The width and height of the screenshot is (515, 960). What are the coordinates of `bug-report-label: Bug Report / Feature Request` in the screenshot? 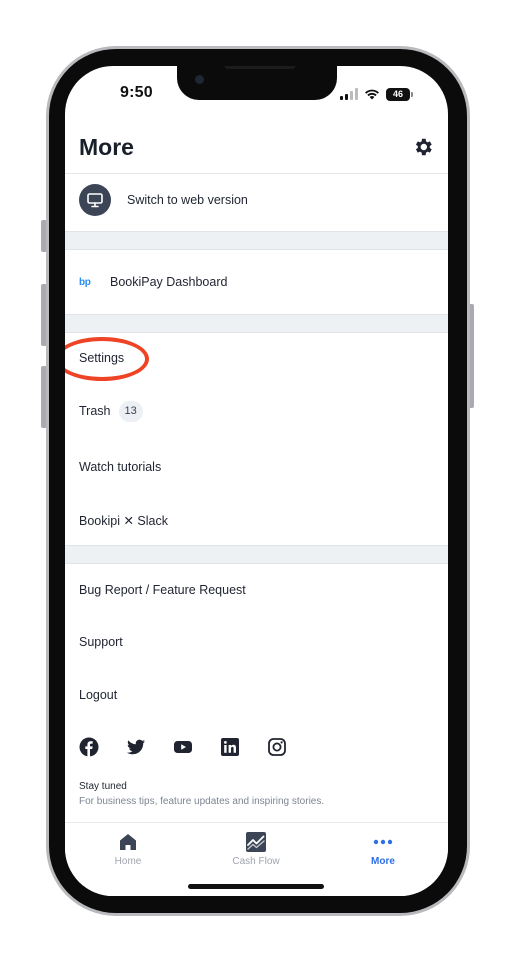 It's located at (162, 590).